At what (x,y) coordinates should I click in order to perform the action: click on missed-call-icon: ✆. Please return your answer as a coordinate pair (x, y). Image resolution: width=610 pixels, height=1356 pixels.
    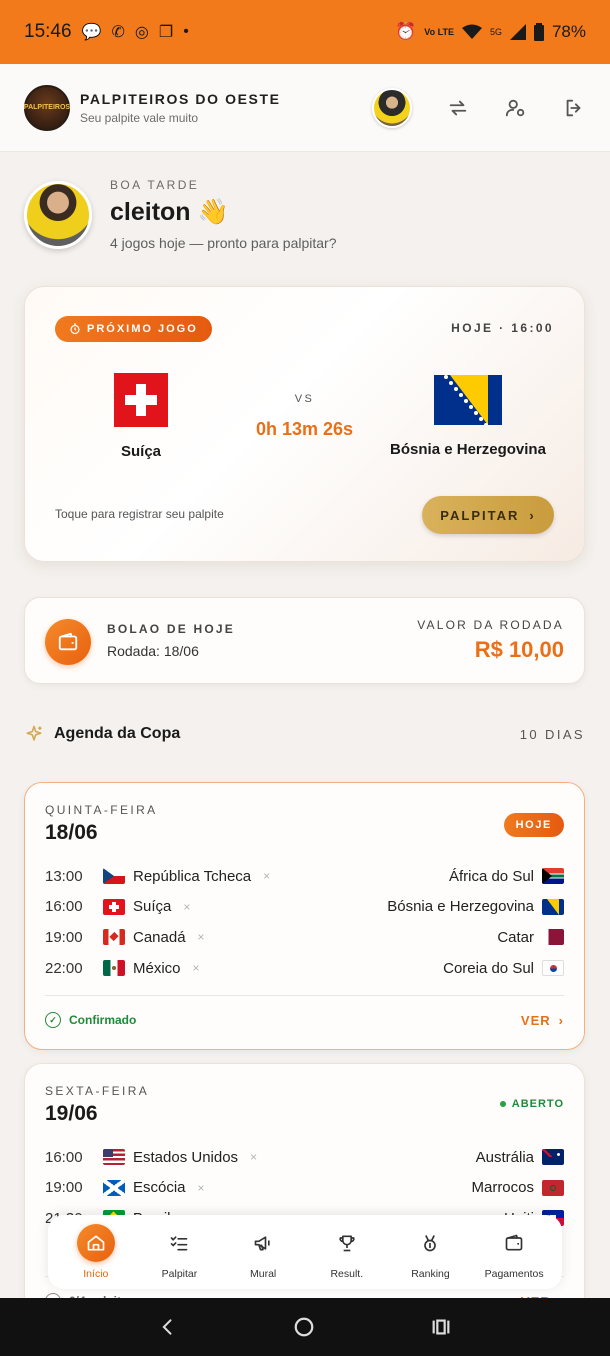
    Looking at the image, I should click on (118, 32).